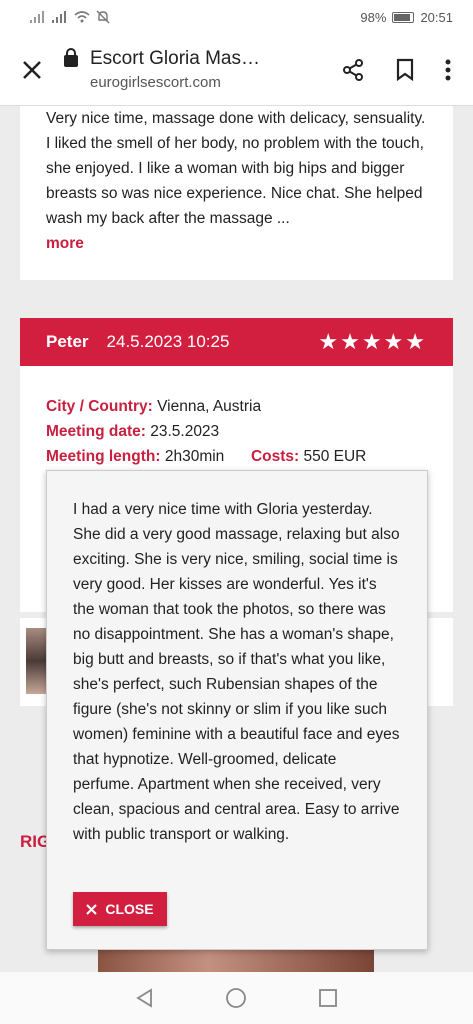 Image resolution: width=473 pixels, height=1024 pixels. What do you see at coordinates (335, 456) in the screenshot?
I see `costs-value: 550 EUR` at bounding box center [335, 456].